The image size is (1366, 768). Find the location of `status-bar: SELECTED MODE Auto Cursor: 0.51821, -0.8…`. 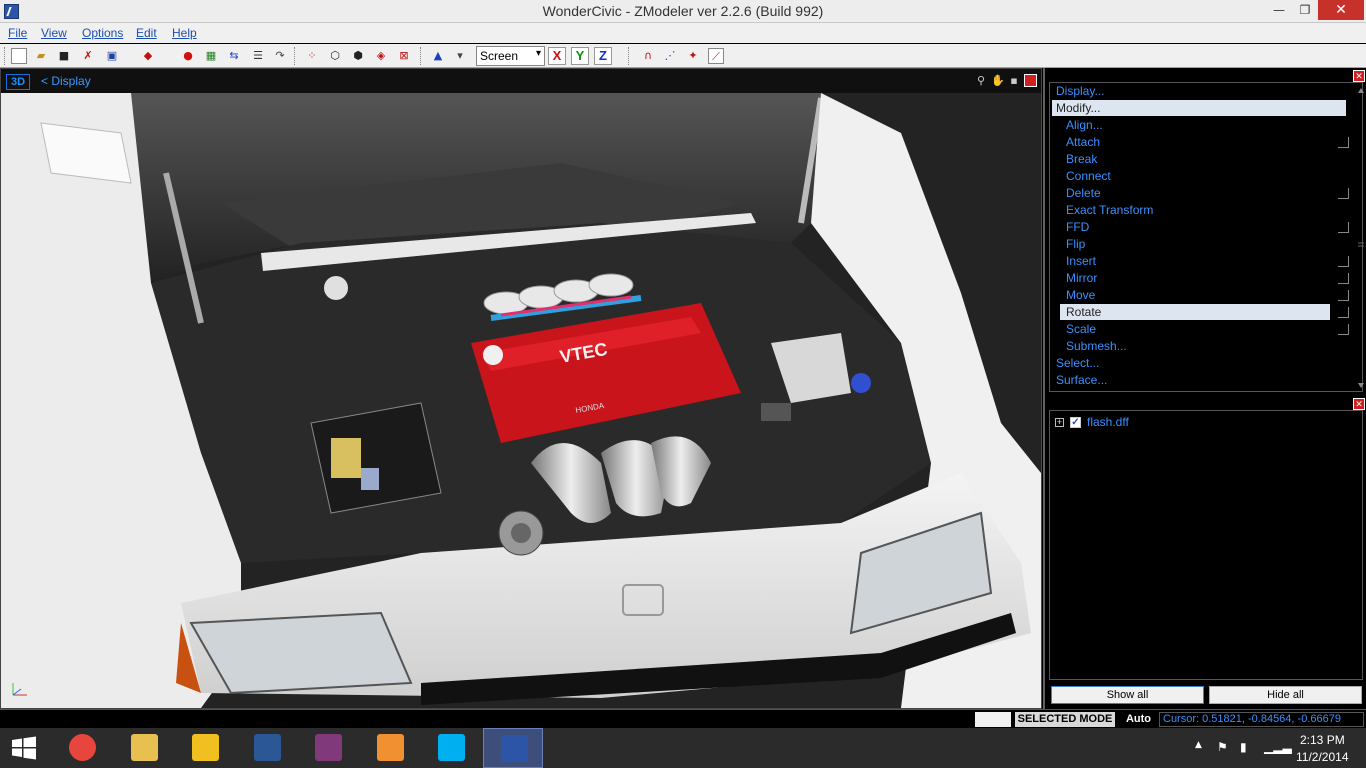

status-bar: SELECTED MODE Auto Cursor: 0.51821, -0.8… is located at coordinates (683, 718).